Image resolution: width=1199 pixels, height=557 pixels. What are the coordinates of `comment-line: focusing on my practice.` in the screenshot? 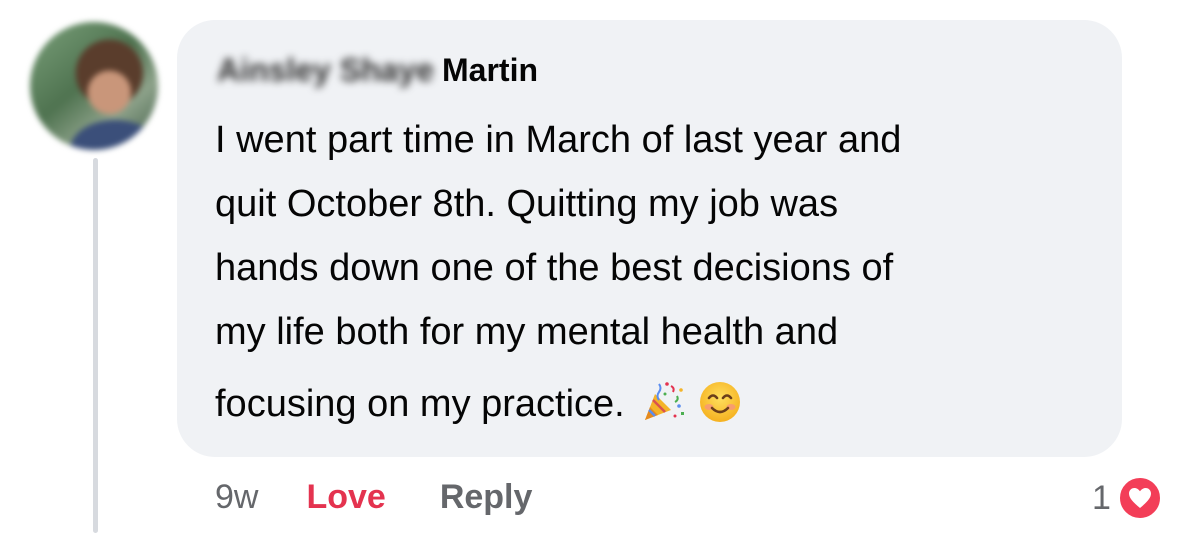 It's located at (420, 404).